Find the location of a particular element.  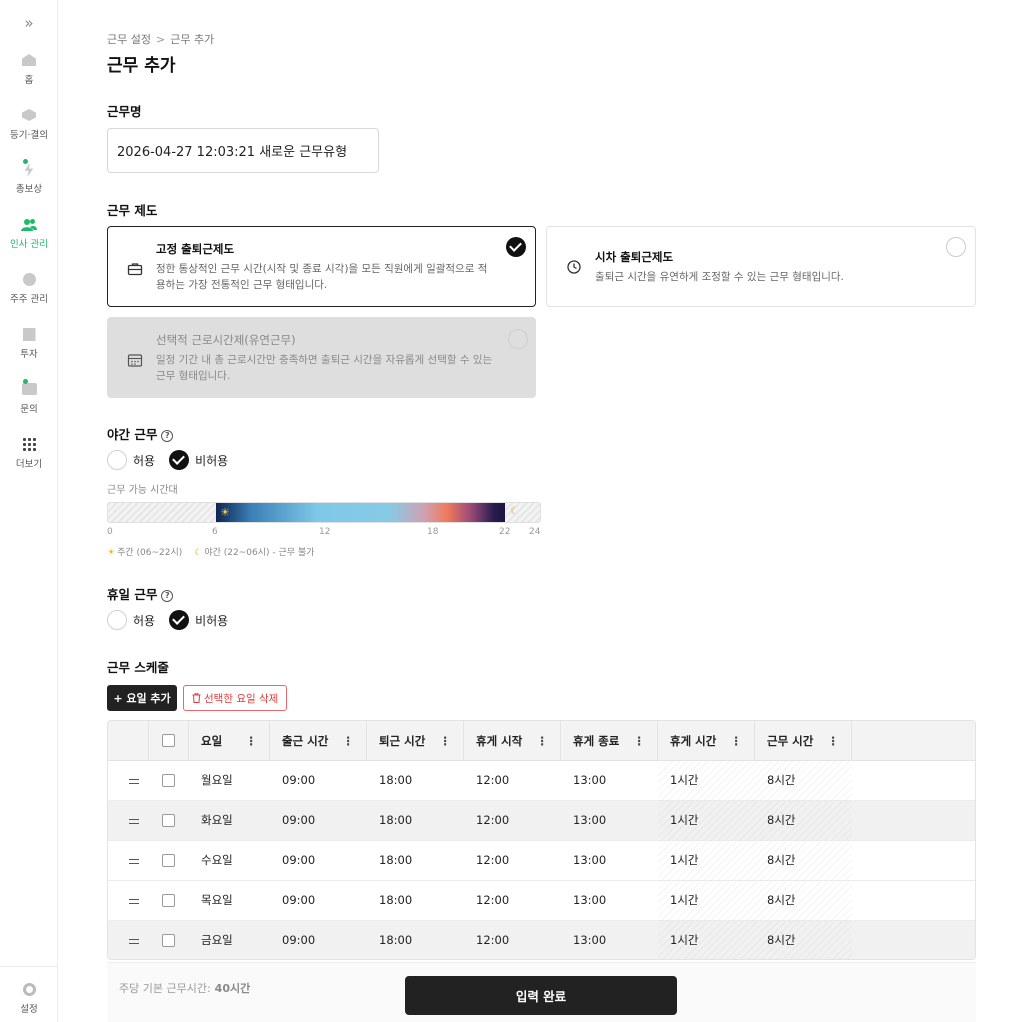

column-title: 근무 시간 is located at coordinates (790, 741).